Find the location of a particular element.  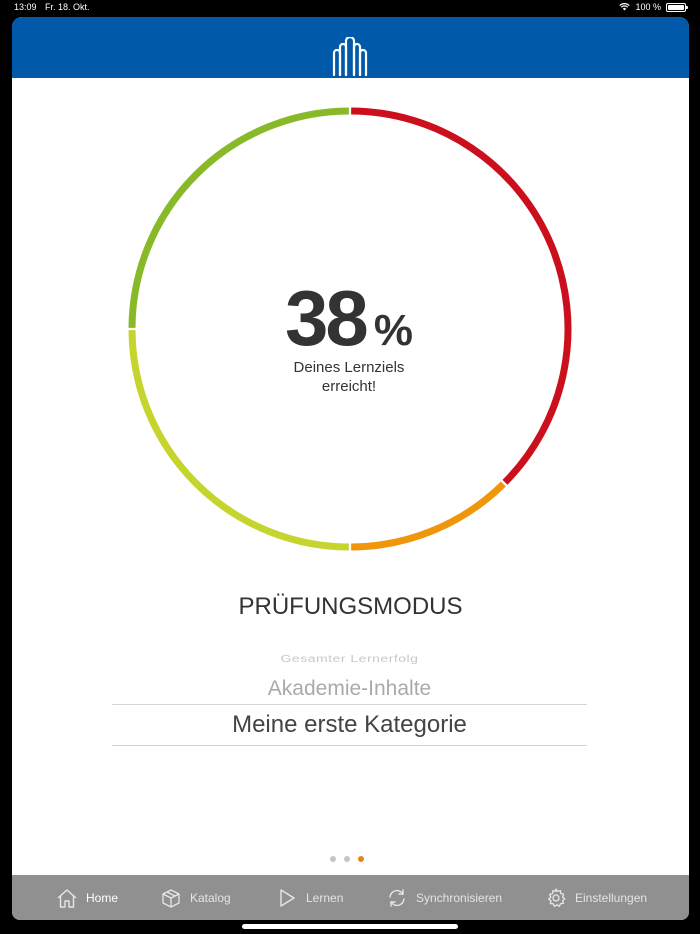

tab-label: Katalog is located at coordinates (210, 897).